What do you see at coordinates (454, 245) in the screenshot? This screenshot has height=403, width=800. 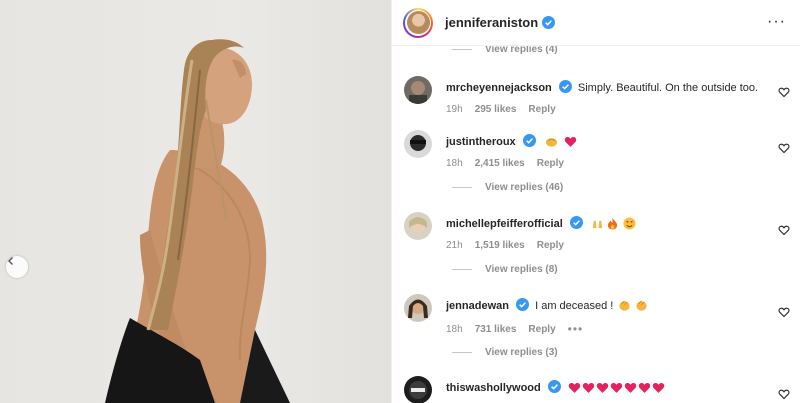 I see `comment-time: 21h` at bounding box center [454, 245].